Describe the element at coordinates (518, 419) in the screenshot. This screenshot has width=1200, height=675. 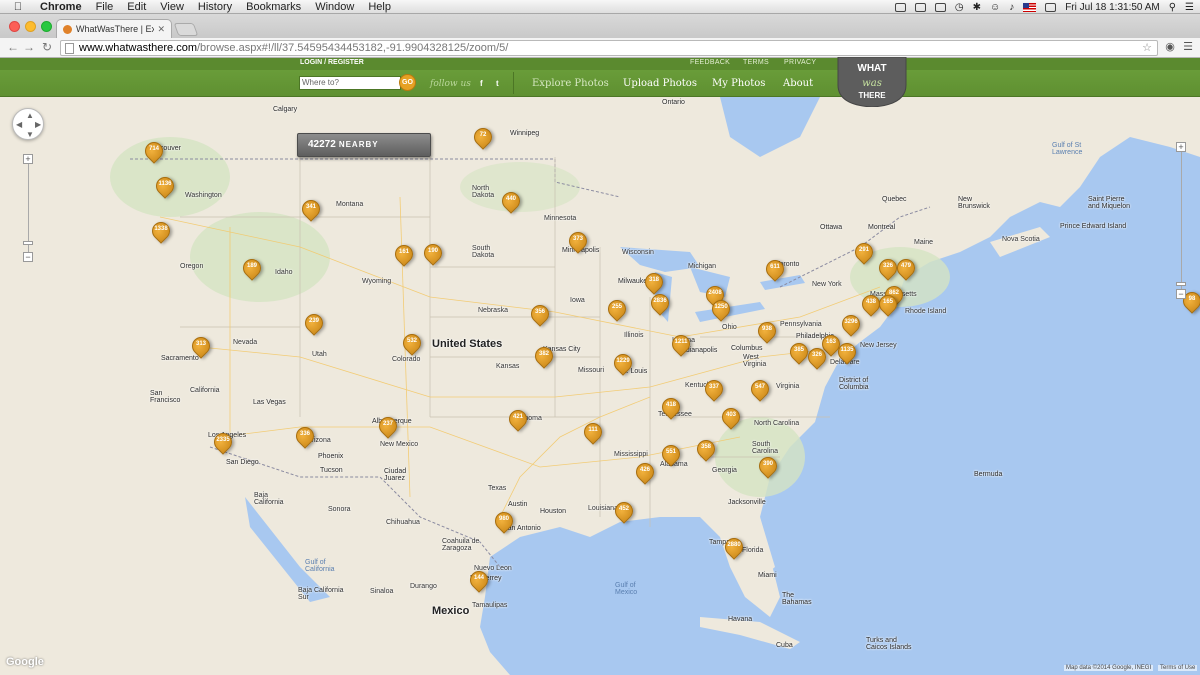
I see `photo-cluster-pin: 421` at that location.